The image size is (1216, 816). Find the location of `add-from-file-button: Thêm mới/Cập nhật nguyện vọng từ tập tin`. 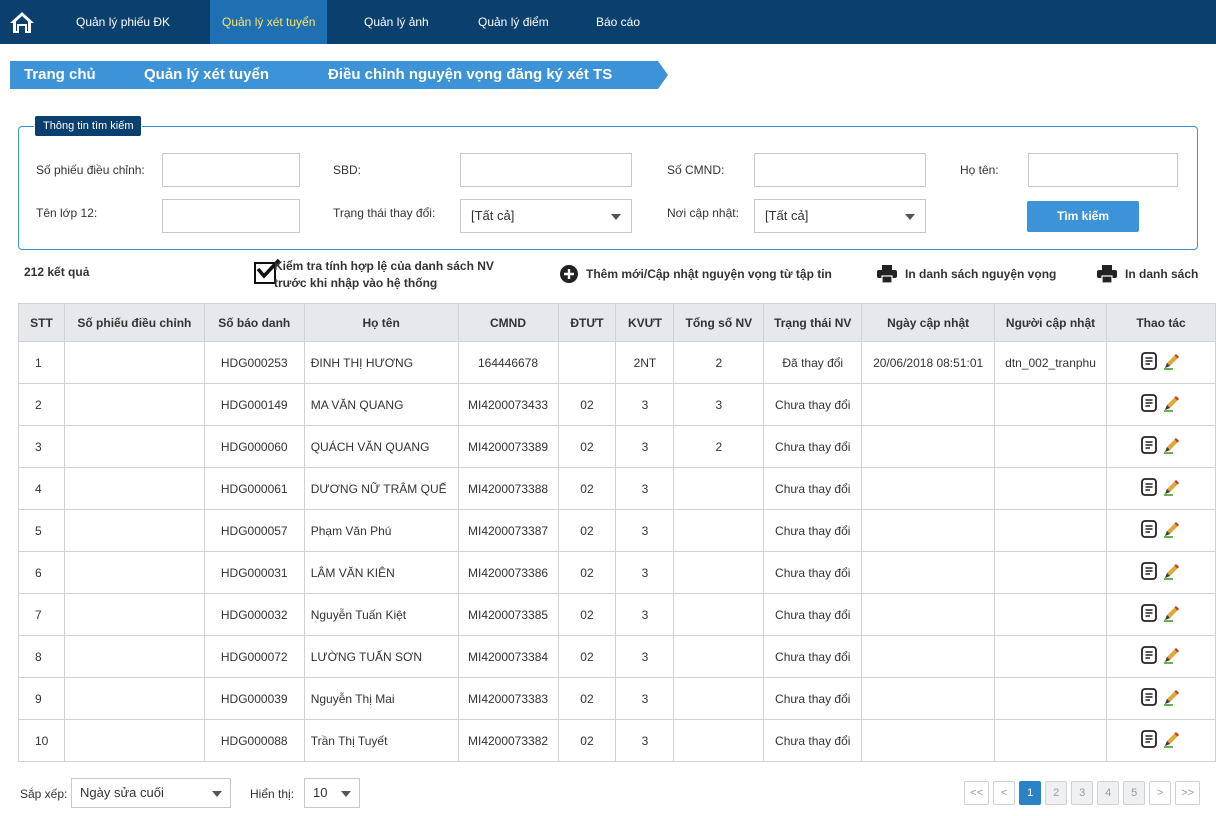

add-from-file-button: Thêm mới/Cập nhật nguyện vọng từ tập tin is located at coordinates (696, 274).